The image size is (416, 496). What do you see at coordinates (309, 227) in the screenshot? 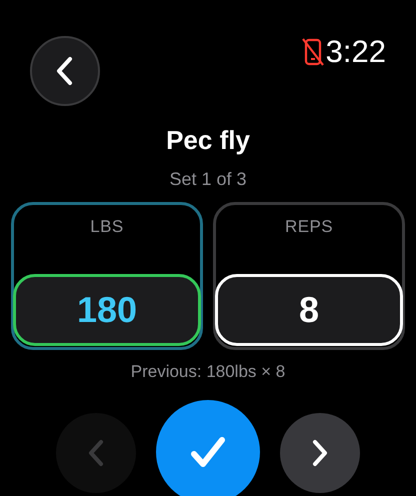
I see `field-label: REPS` at bounding box center [309, 227].